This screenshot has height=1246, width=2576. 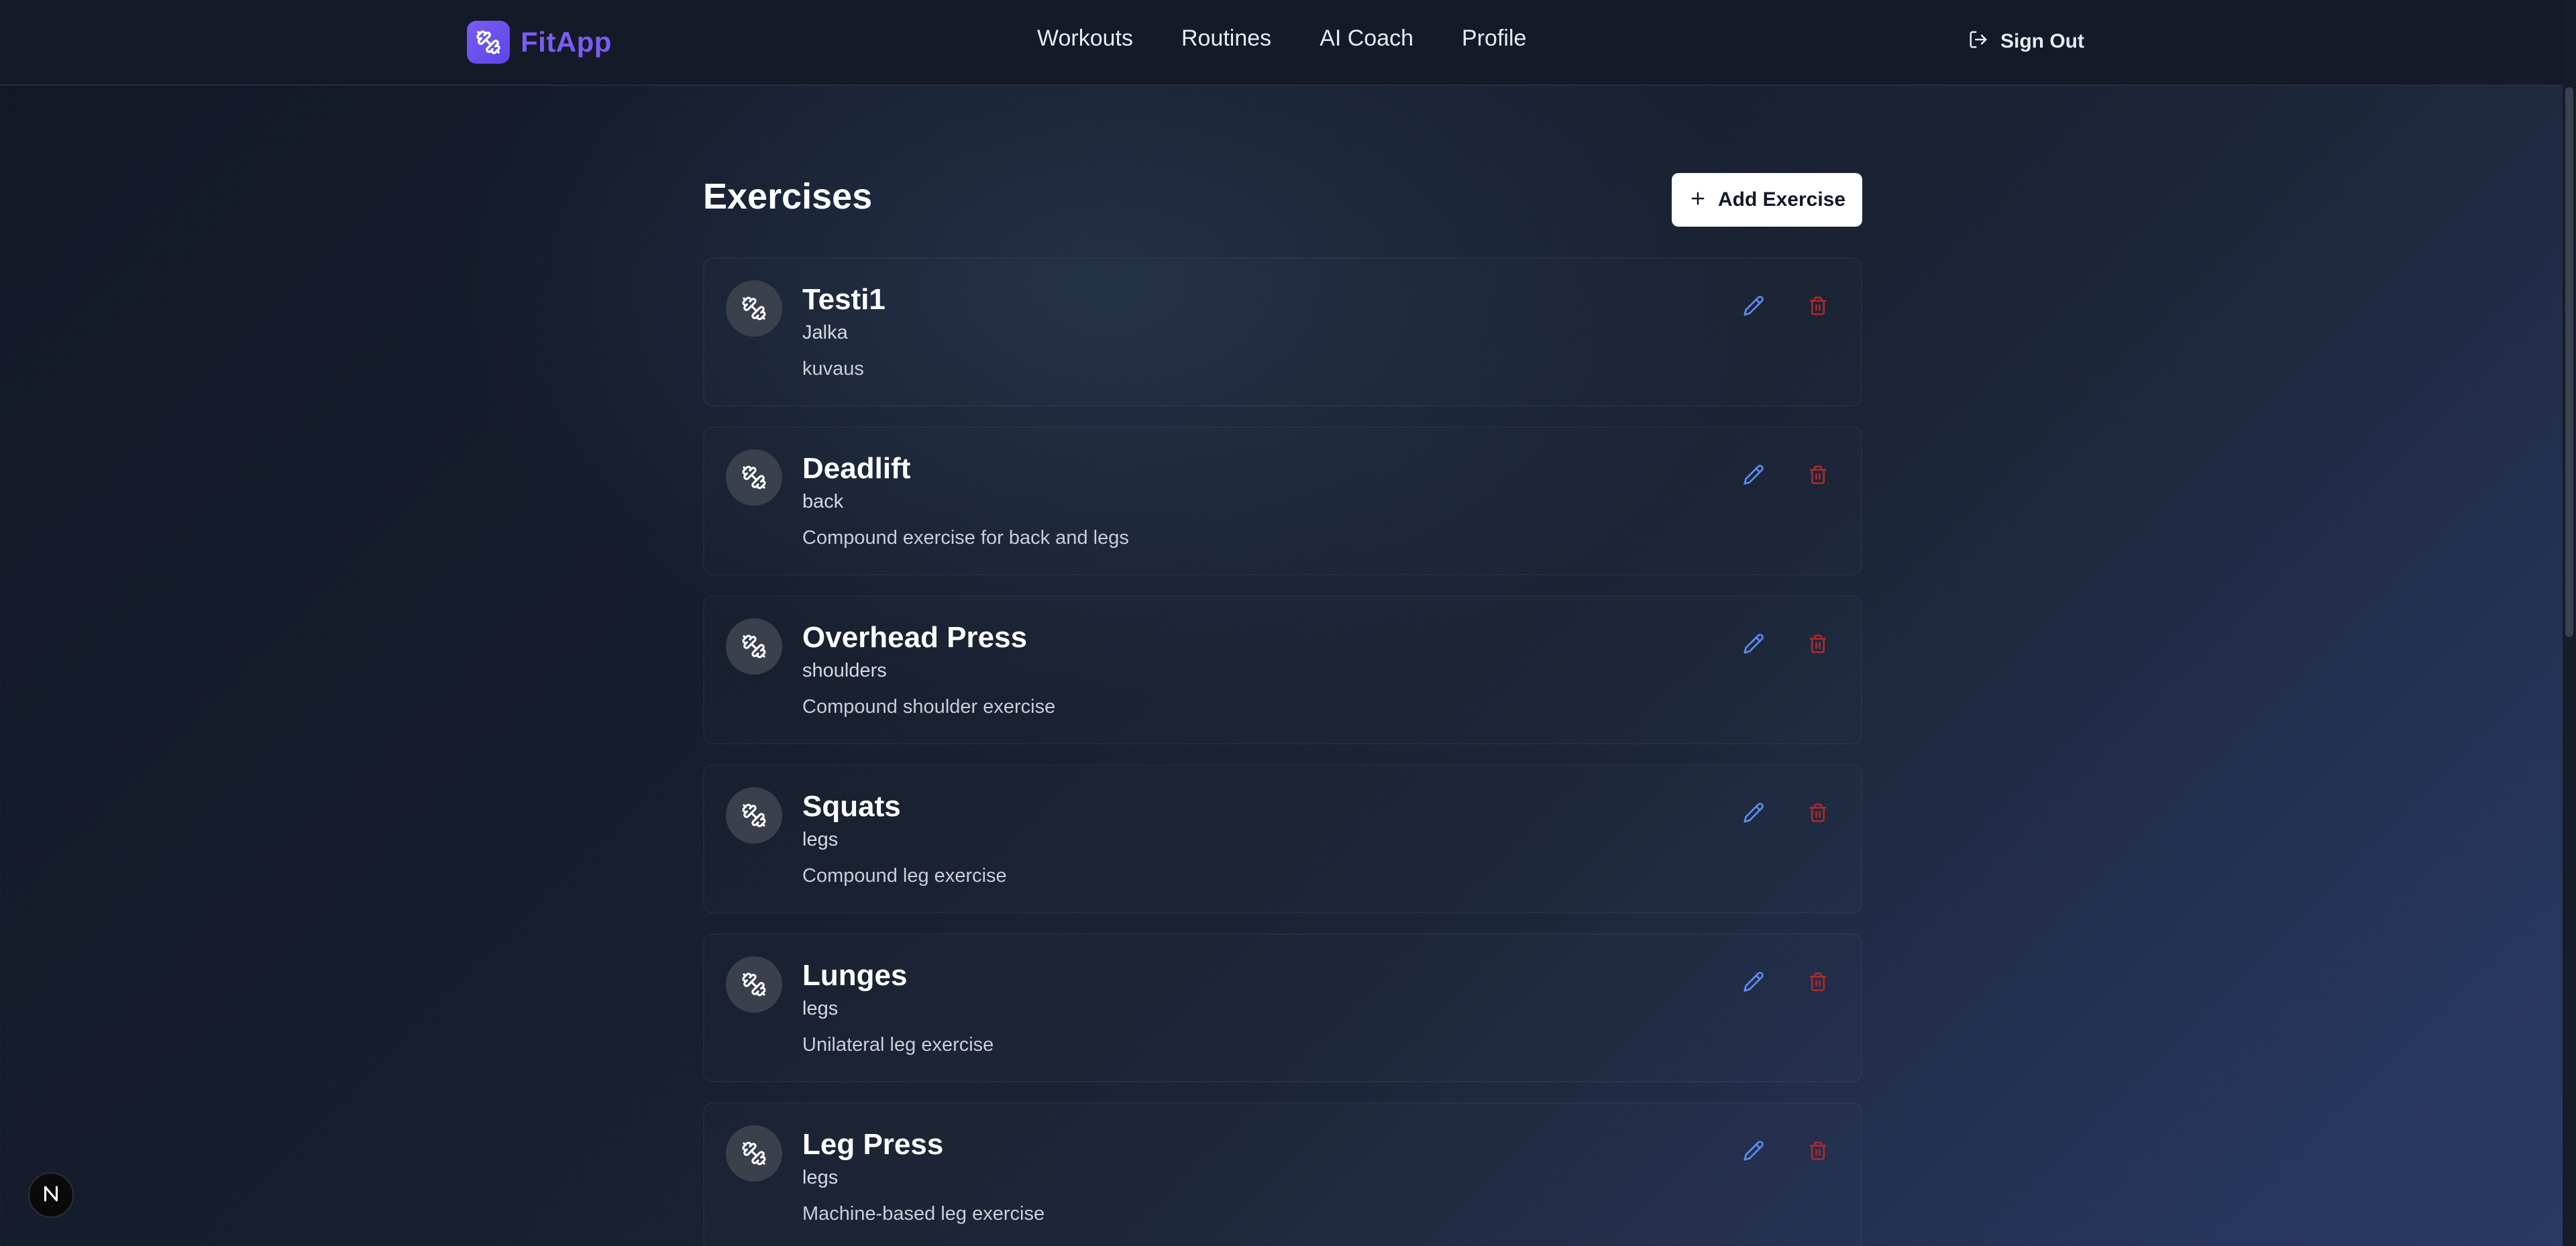 What do you see at coordinates (1226, 38) in the screenshot?
I see `nav-routines: Routines` at bounding box center [1226, 38].